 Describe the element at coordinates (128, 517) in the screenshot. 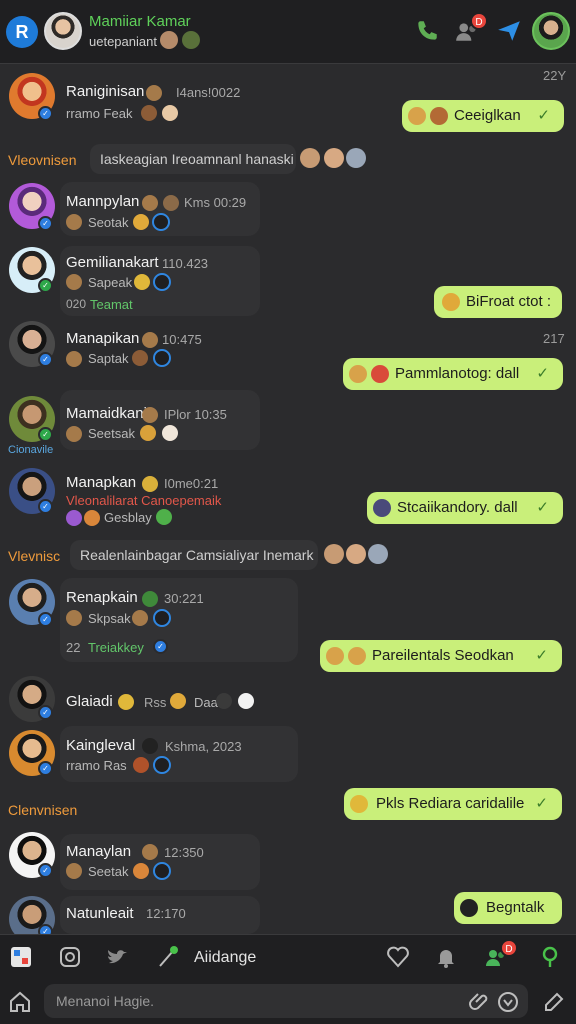

I see `message-preview: Gesblay` at that location.